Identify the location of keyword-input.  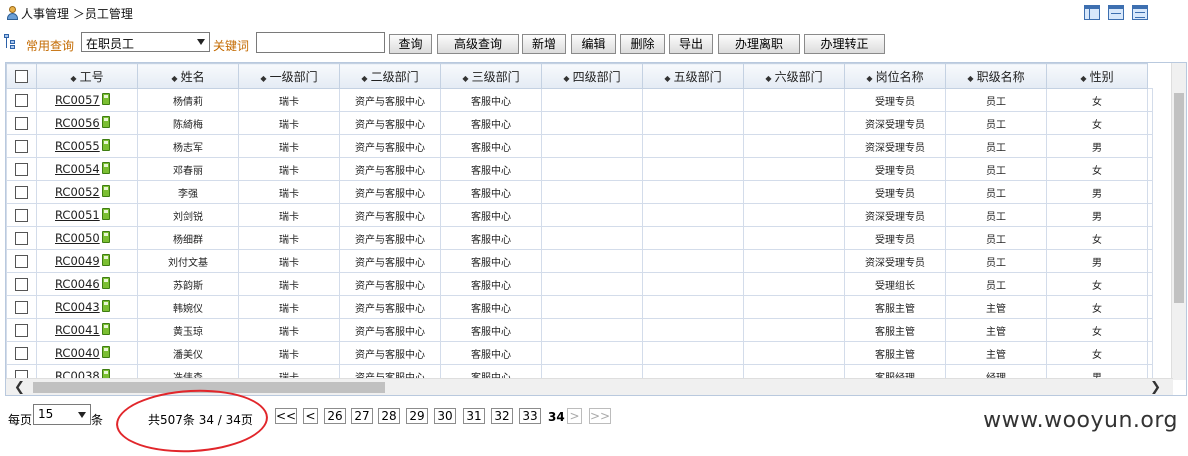
(320, 42).